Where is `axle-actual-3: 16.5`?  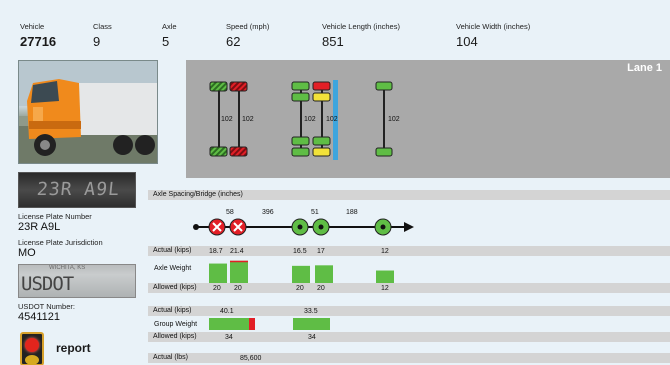
axle-actual-3: 16.5 is located at coordinates (300, 251).